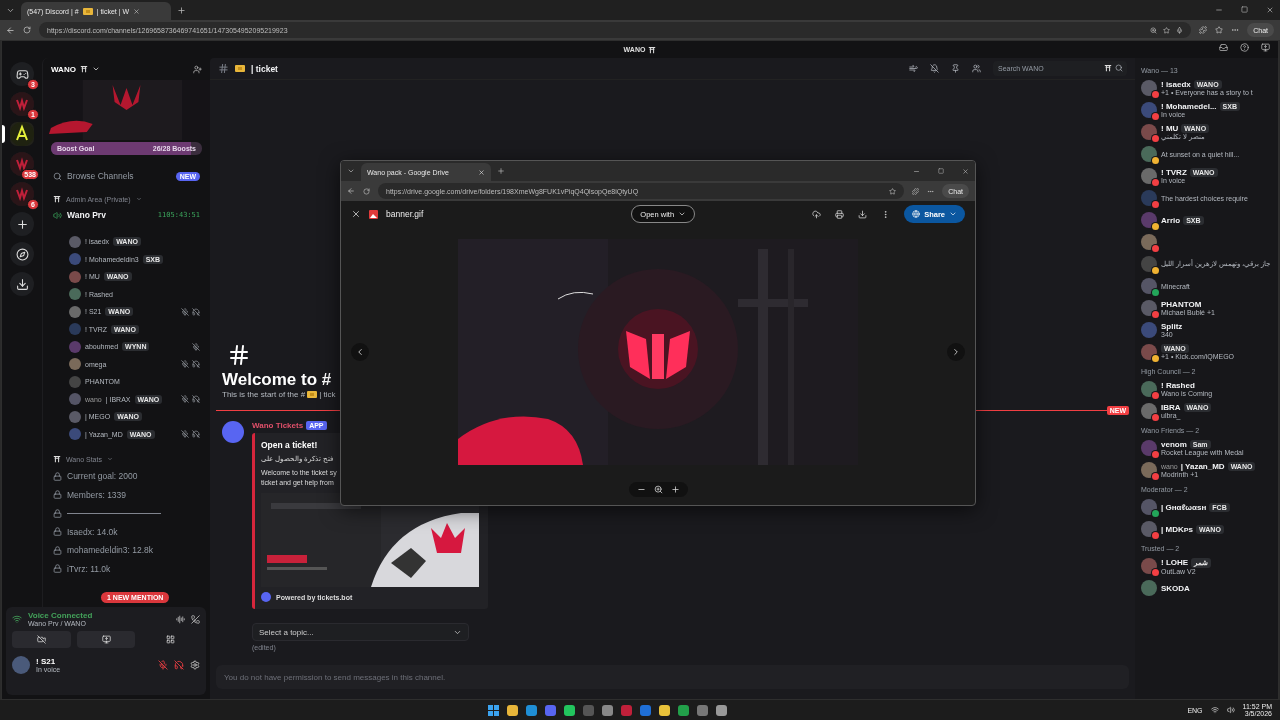 Image resolution: width=1280 pixels, height=720 pixels. What do you see at coordinates (1172, 326) in the screenshot?
I see `member-name: Splitz` at bounding box center [1172, 326].